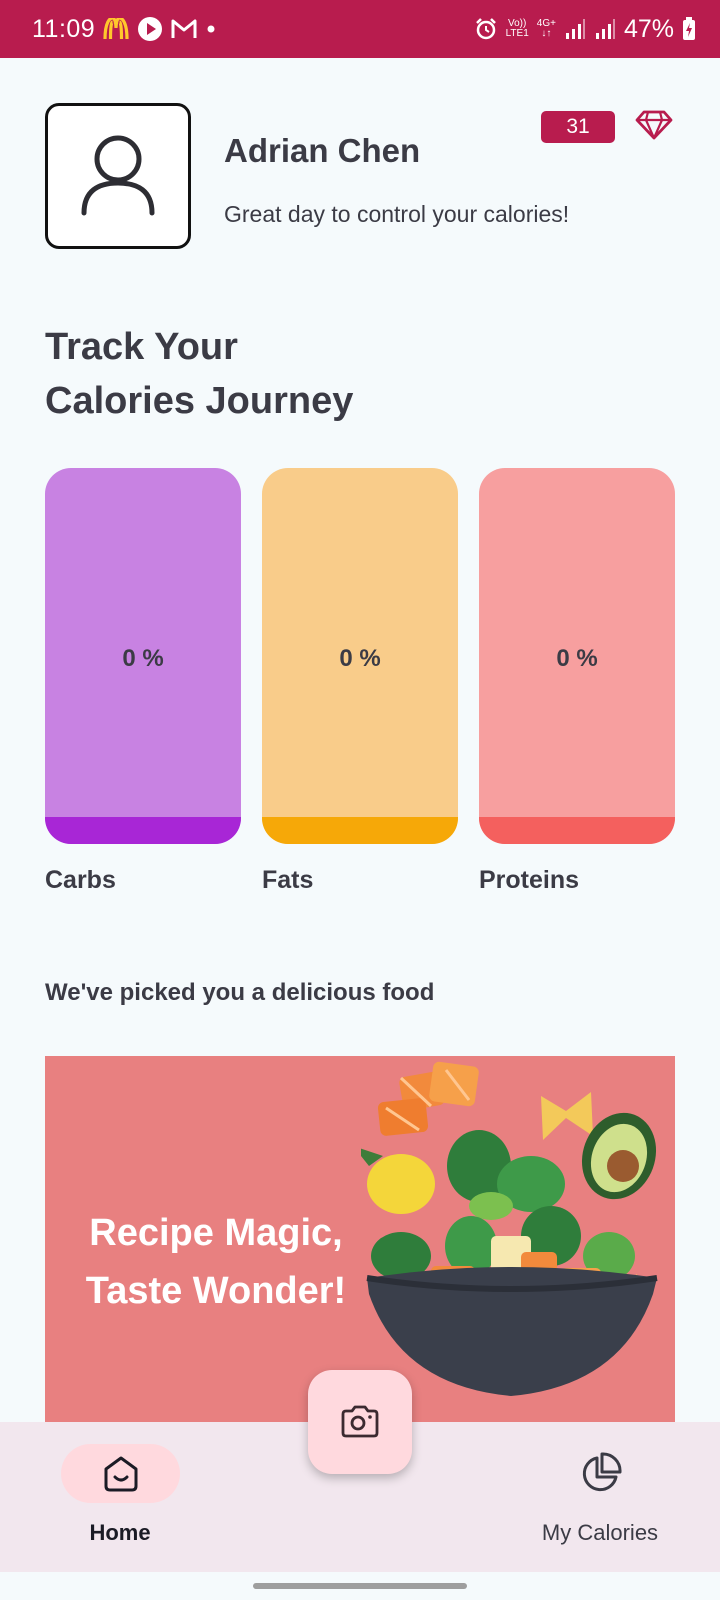 This screenshot has width=720, height=1600. What do you see at coordinates (240, 992) in the screenshot?
I see `recommendation-title: We've picked you a delicious food` at bounding box center [240, 992].